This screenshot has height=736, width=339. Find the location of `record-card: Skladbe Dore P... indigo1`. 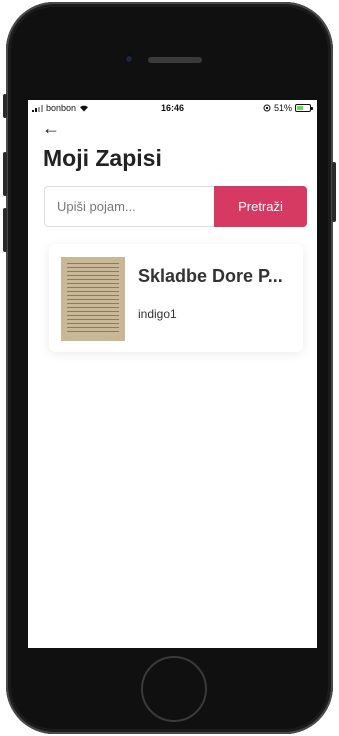

record-card: Skladbe Dore P... indigo1 is located at coordinates (176, 298).